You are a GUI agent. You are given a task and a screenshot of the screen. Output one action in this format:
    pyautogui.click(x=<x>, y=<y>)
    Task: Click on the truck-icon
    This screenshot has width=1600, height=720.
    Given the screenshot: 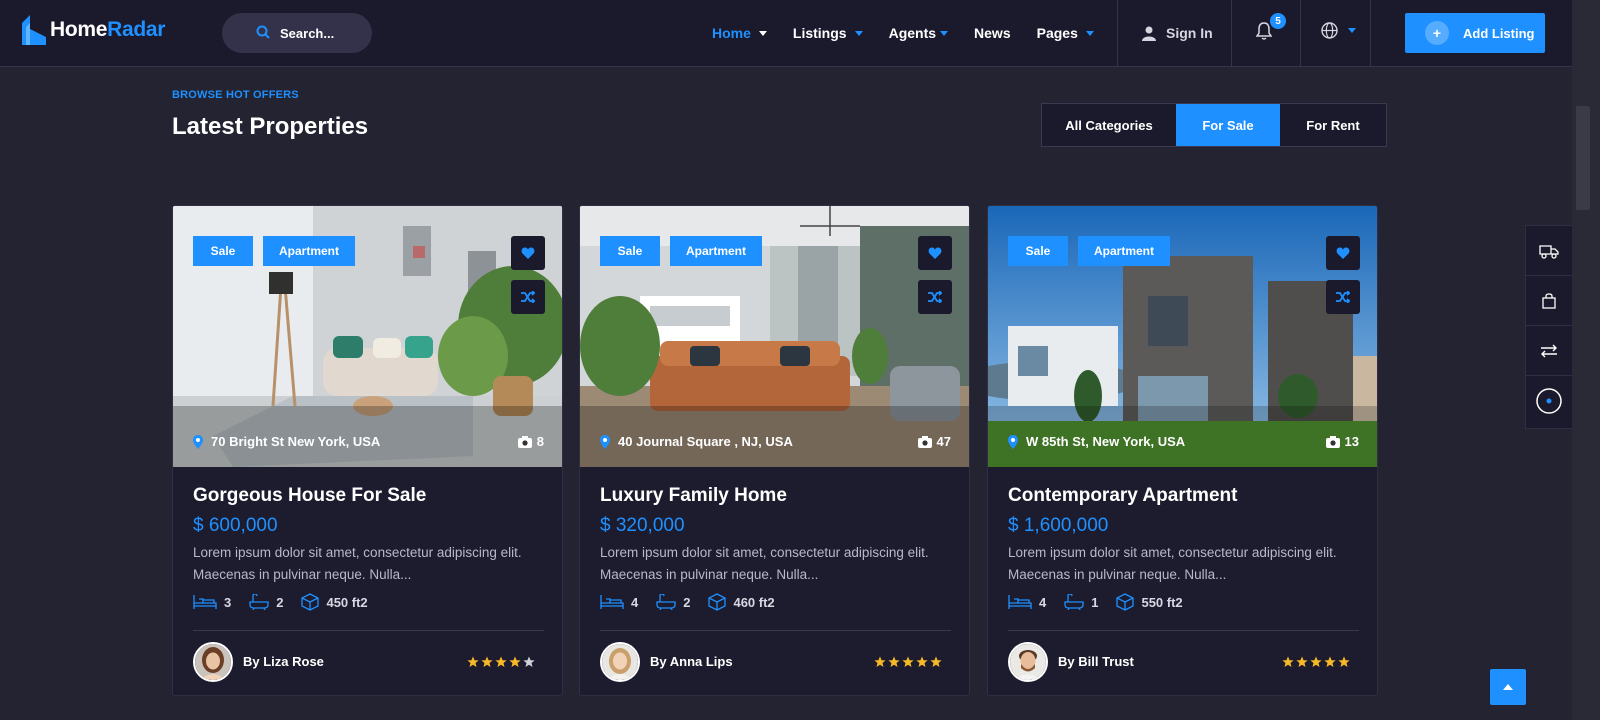 What is the action you would take?
    pyautogui.click(x=1549, y=251)
    